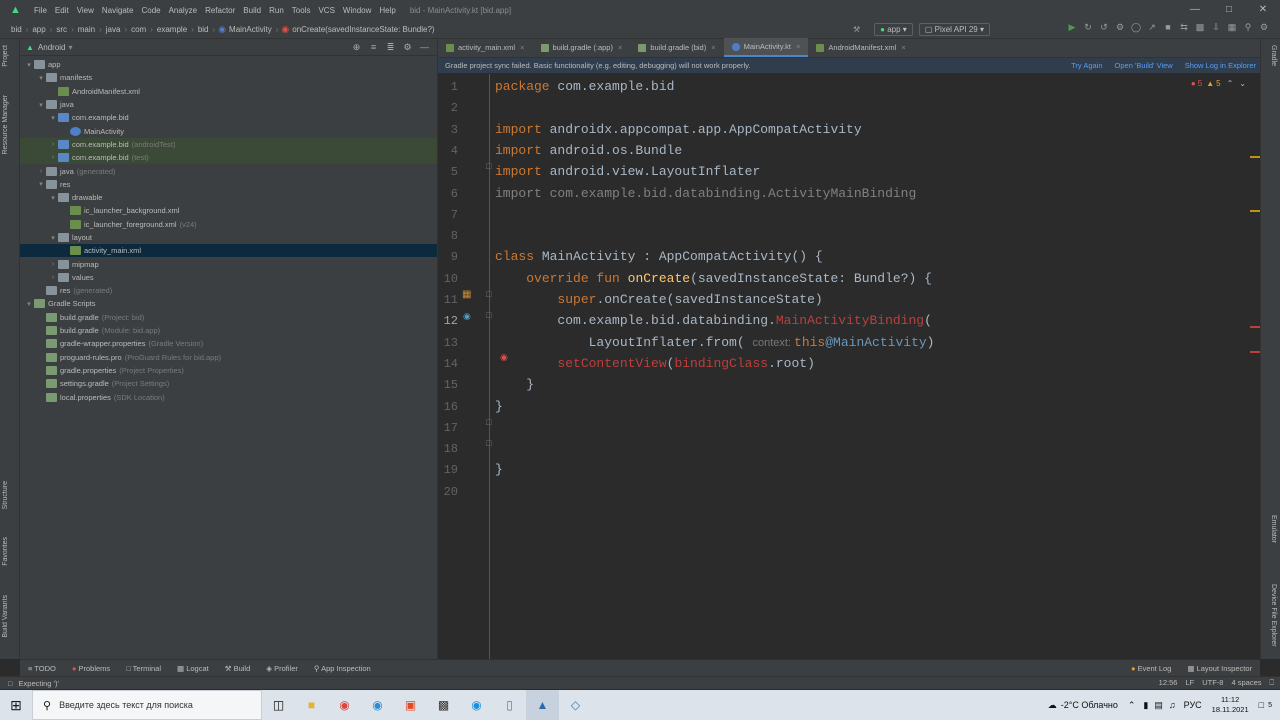  I want to click on hammer-icon: ⚒, so click(856, 29).